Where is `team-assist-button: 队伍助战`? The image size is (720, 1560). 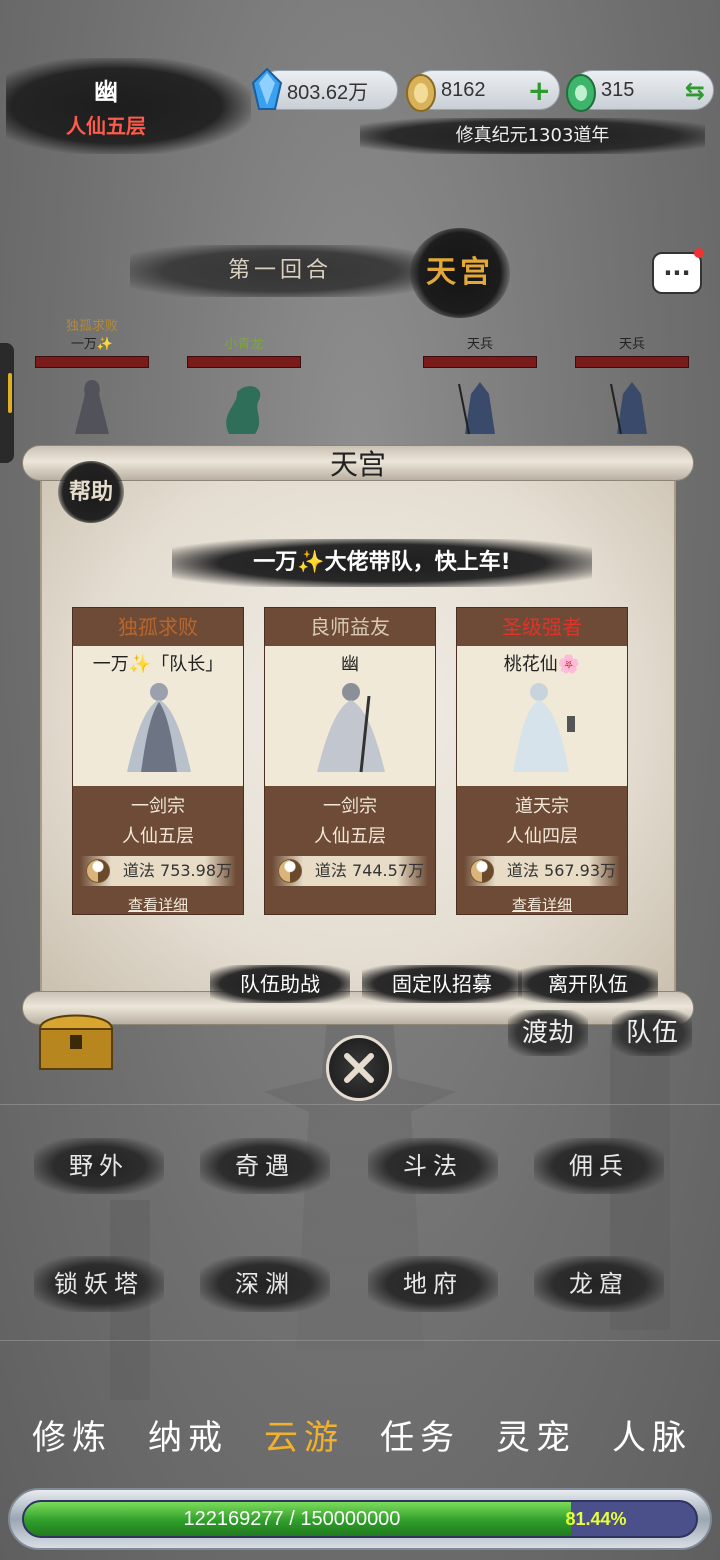 team-assist-button: 队伍助战 is located at coordinates (280, 984).